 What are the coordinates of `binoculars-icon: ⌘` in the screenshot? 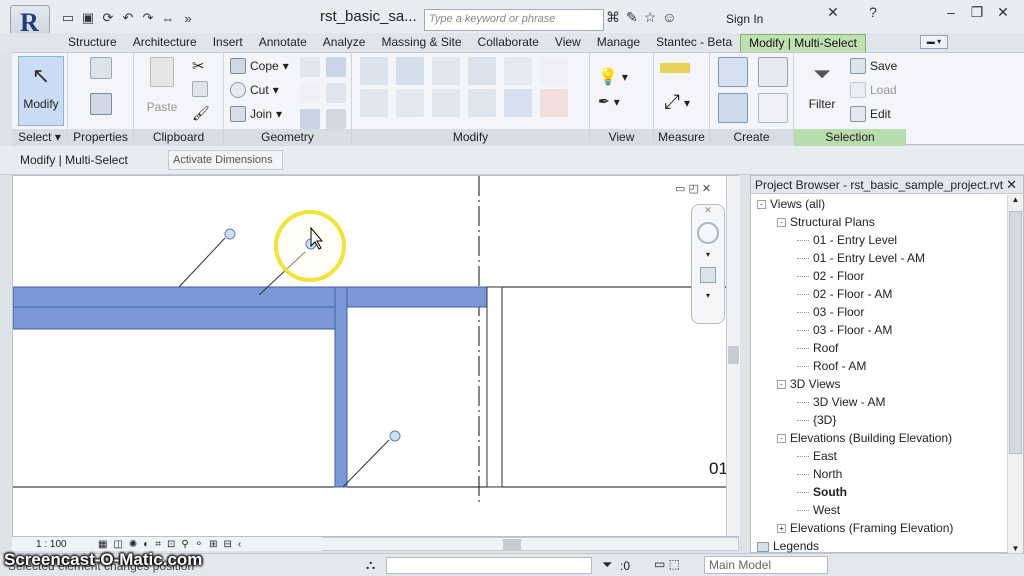 It's located at (613, 17).